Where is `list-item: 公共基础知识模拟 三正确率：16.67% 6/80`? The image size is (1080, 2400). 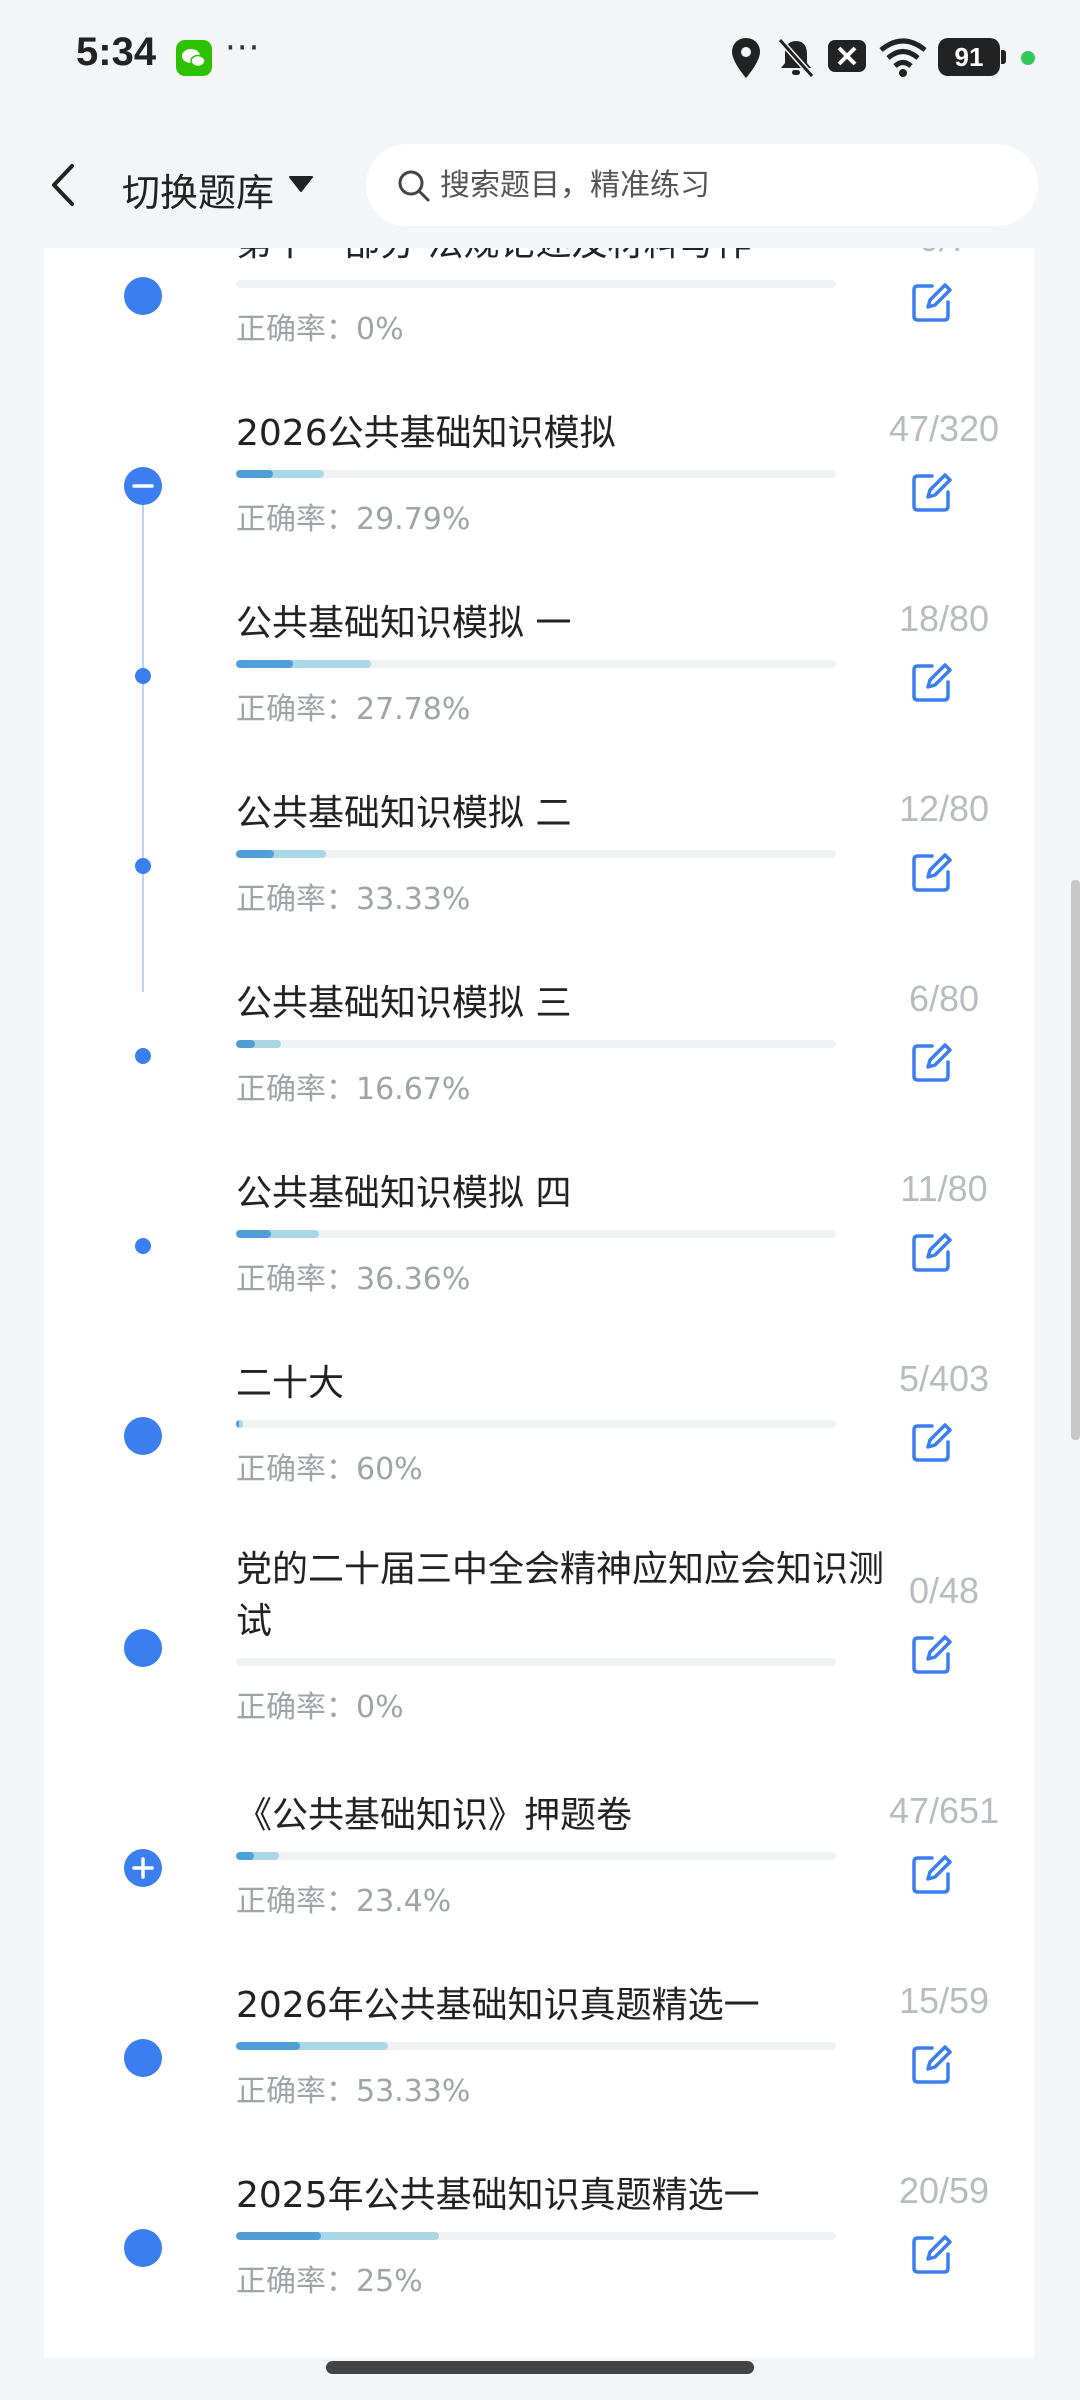 list-item: 公共基础知识模拟 三正确率：16.67% 6/80 is located at coordinates (539, 1048).